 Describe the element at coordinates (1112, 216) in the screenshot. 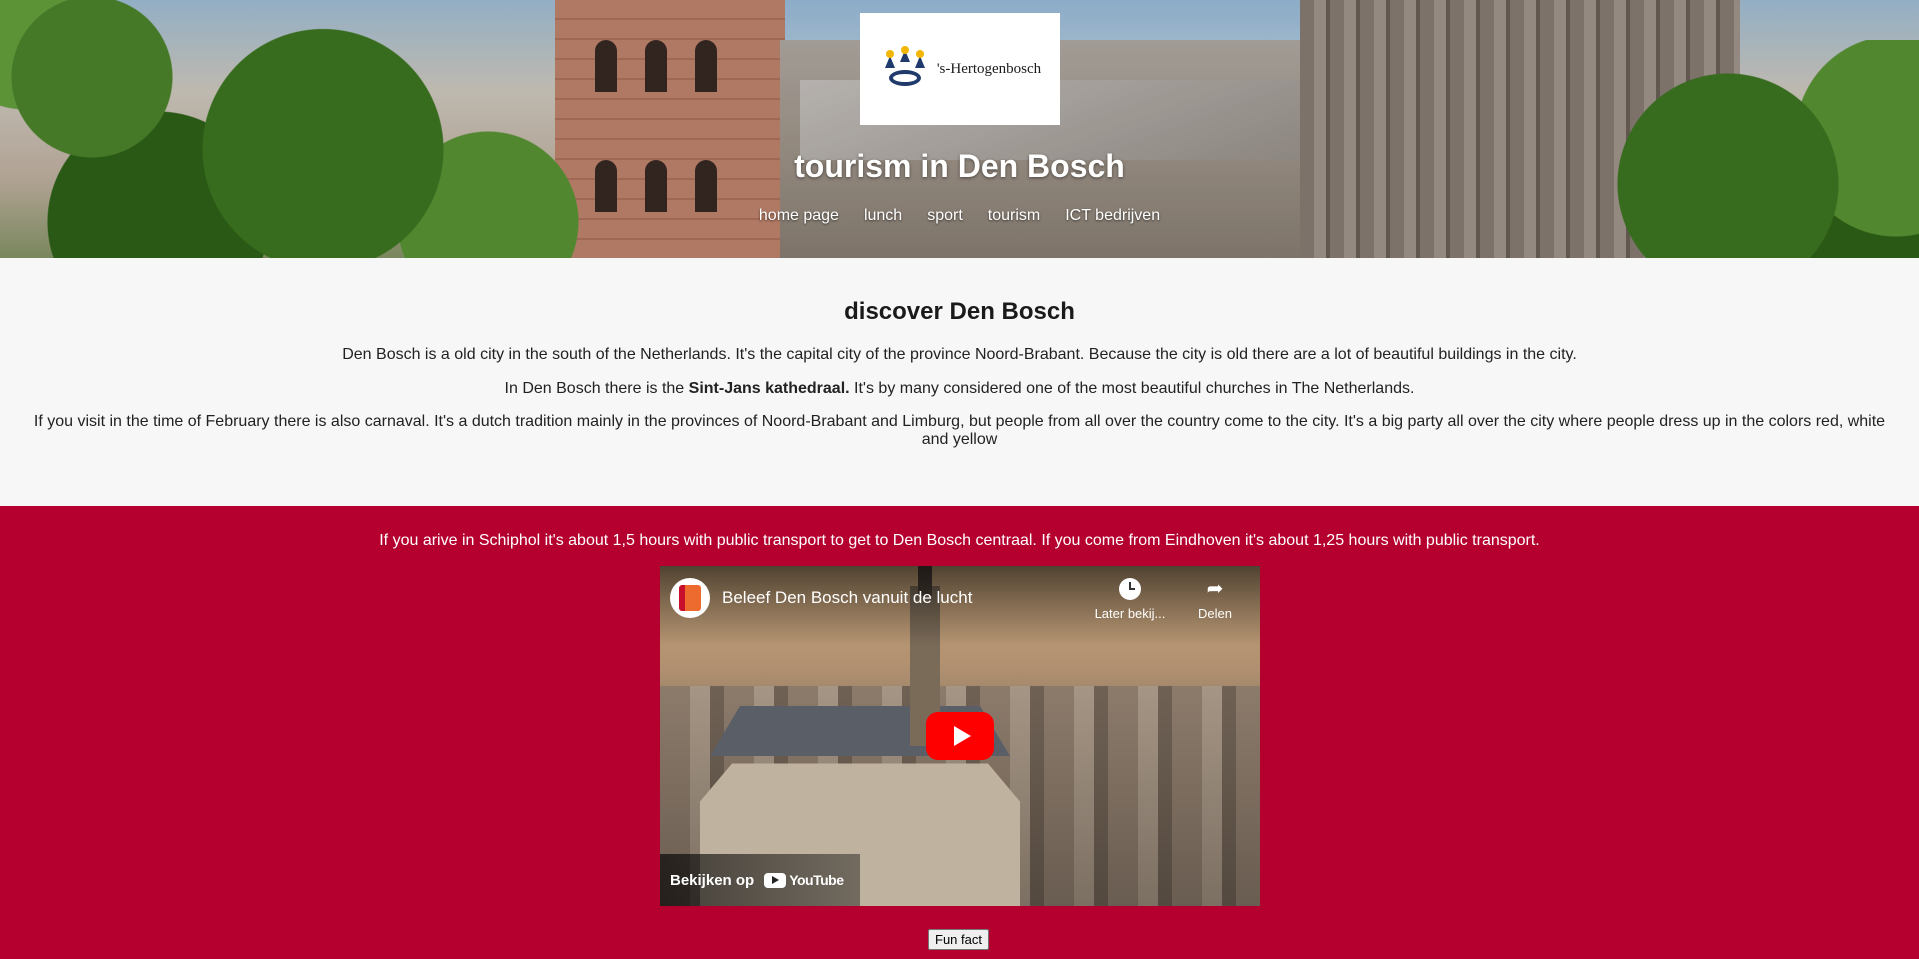

I see `nav-ict-bedrijven: ICT bedrijven` at that location.